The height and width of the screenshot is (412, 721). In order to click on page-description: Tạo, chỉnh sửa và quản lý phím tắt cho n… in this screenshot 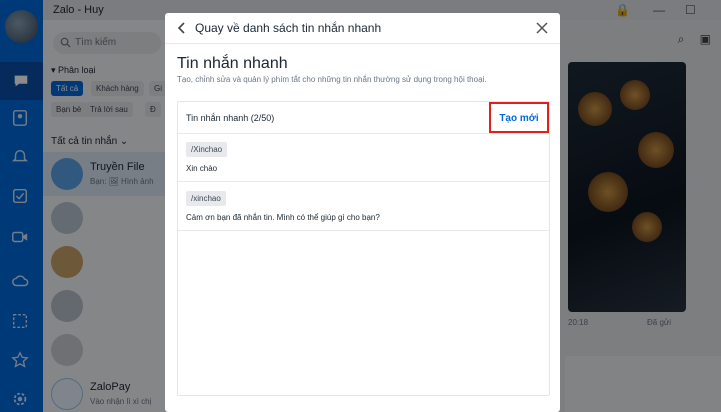, I will do `click(332, 79)`.